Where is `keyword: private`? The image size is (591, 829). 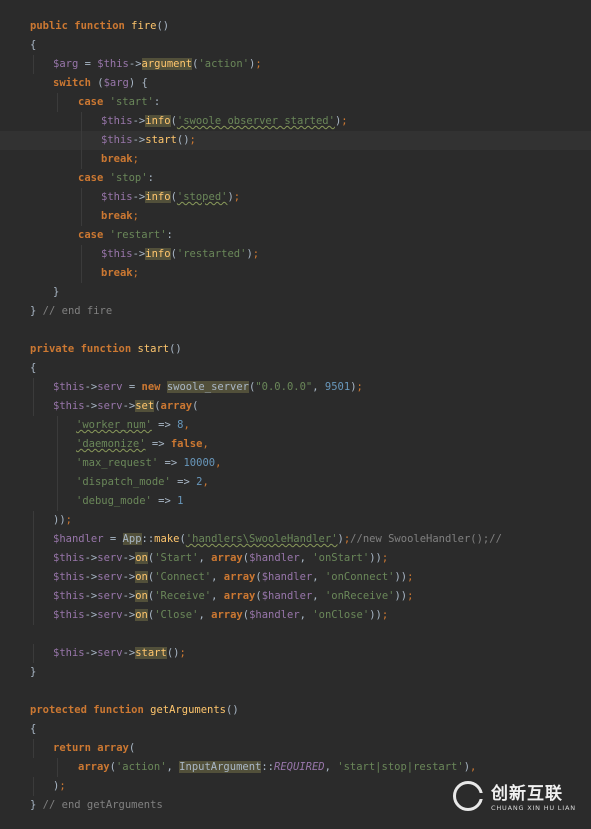 keyword: private is located at coordinates (52, 349).